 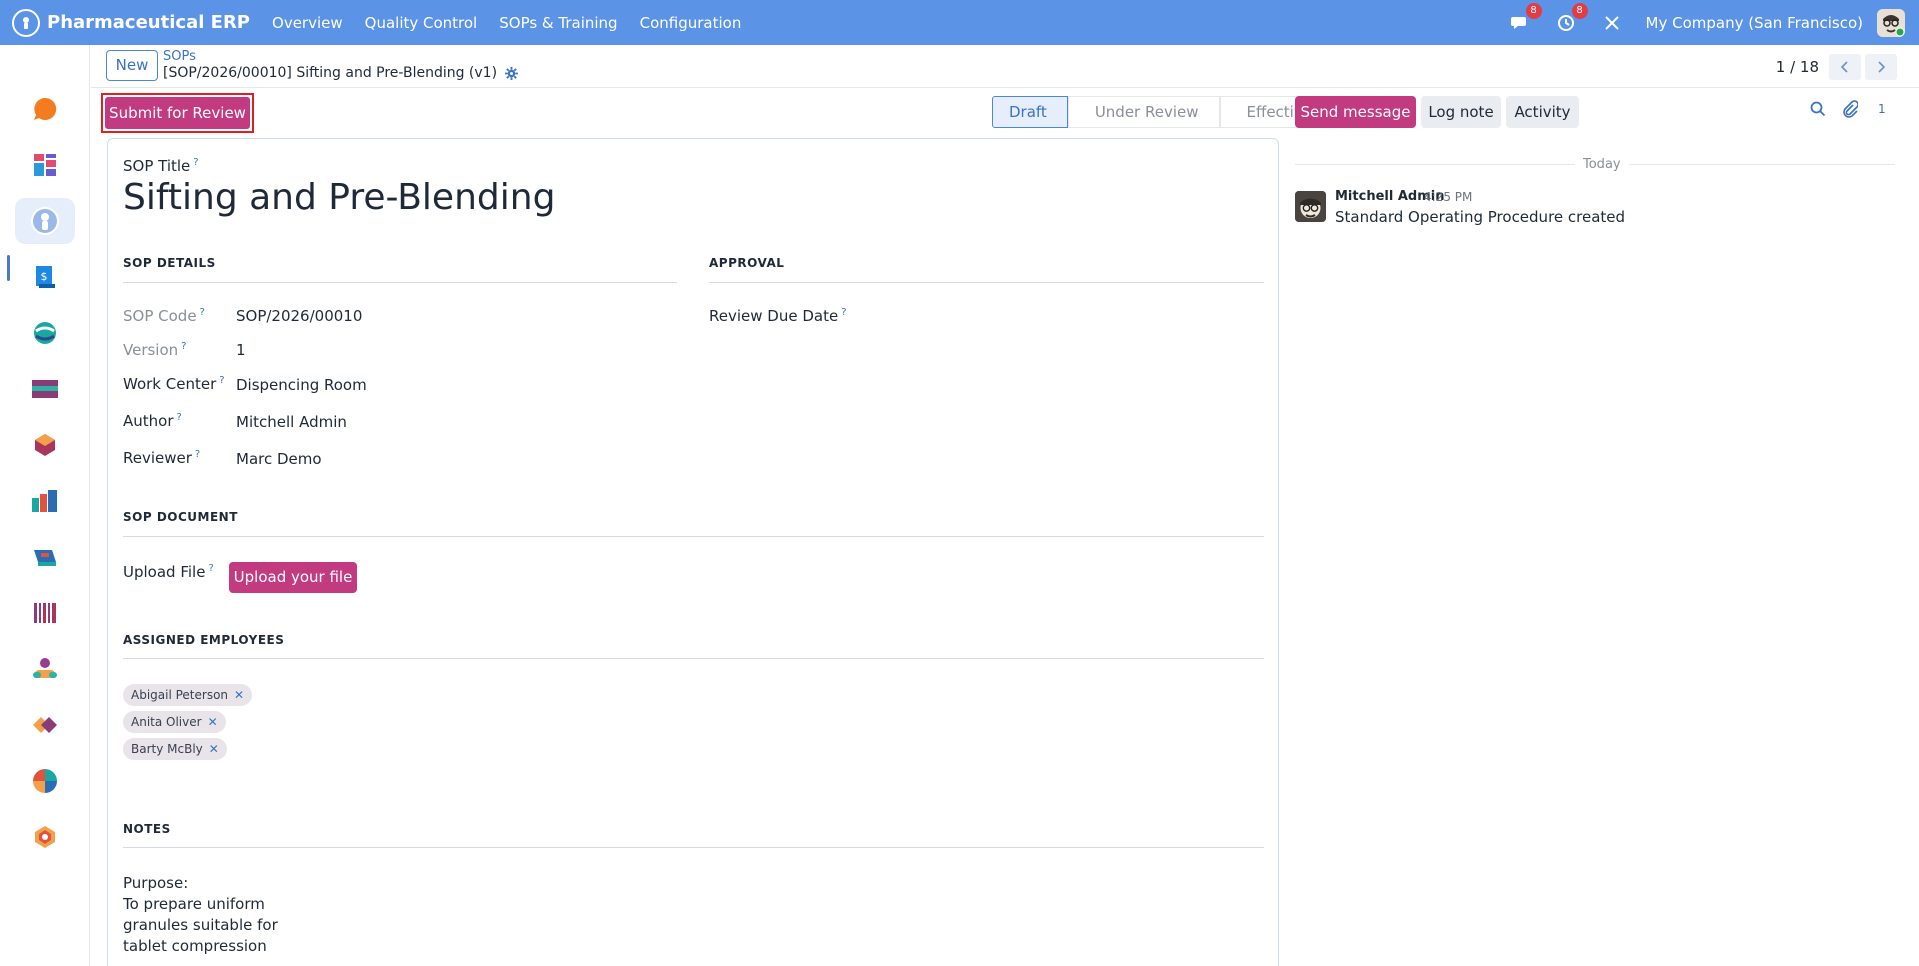 What do you see at coordinates (45, 669) in the screenshot?
I see `sidebar-app-employees-icon` at bounding box center [45, 669].